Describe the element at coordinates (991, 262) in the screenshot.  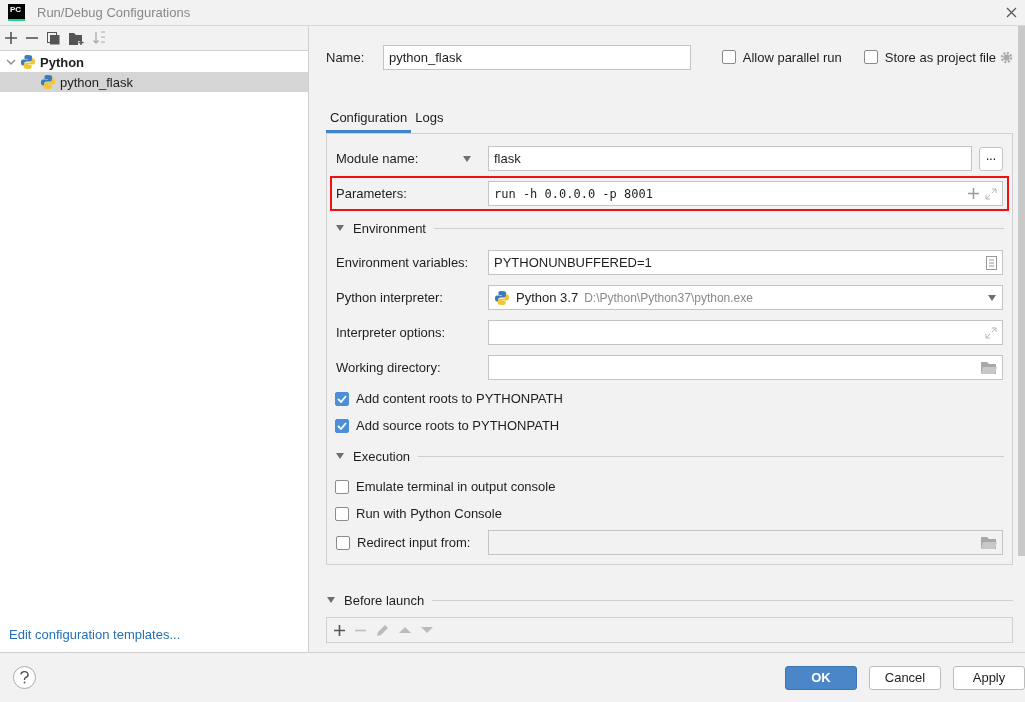
I see `document-icon` at that location.